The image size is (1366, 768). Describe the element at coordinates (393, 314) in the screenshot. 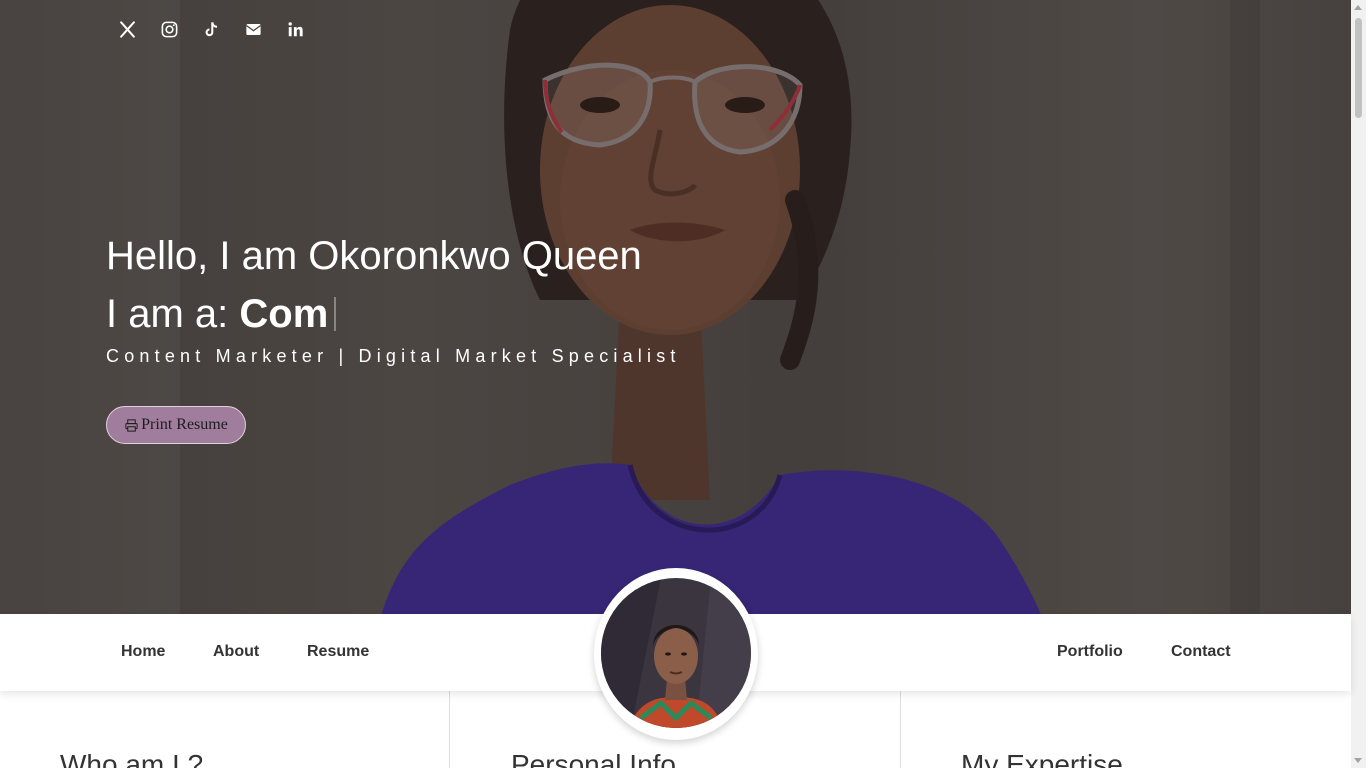

I see `hero-role-line: I am a: Com` at that location.